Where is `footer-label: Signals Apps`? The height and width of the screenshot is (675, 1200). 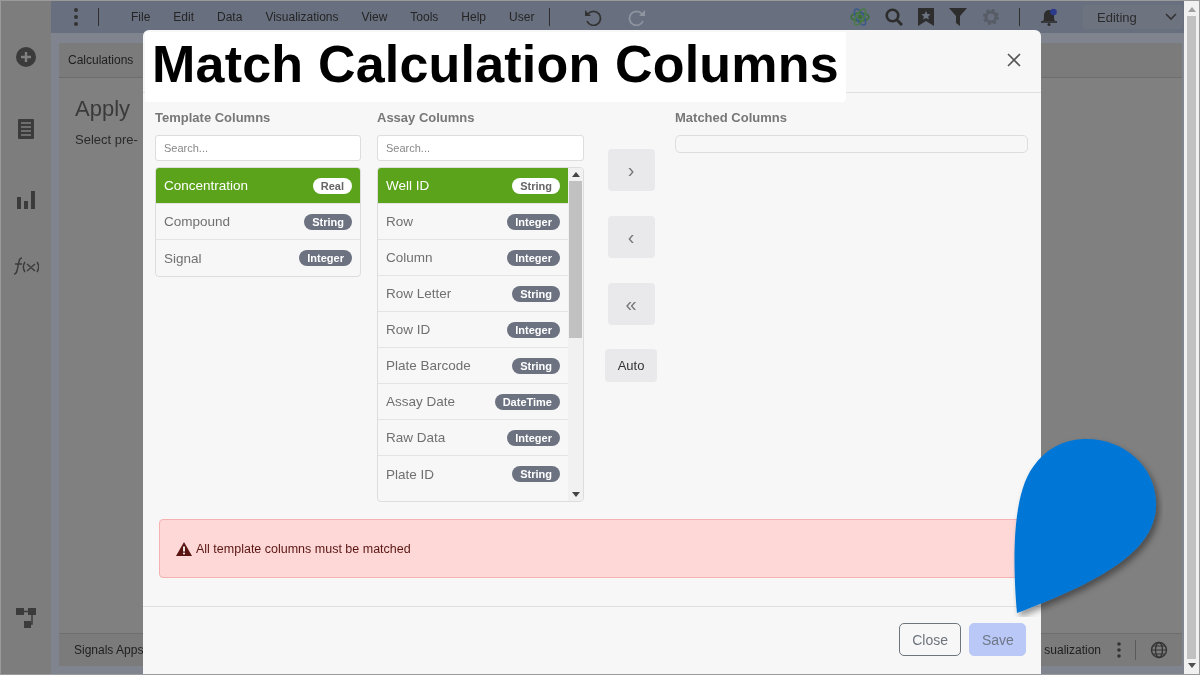
footer-label: Signals Apps is located at coordinates (109, 650).